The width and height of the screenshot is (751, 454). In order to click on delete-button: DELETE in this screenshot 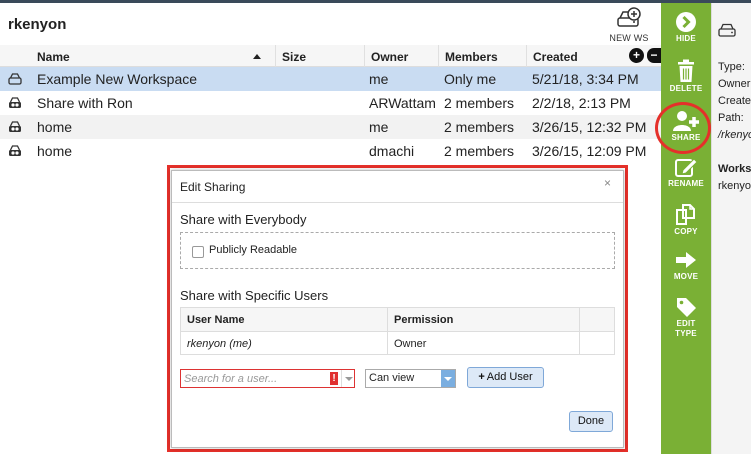, I will do `click(686, 76)`.